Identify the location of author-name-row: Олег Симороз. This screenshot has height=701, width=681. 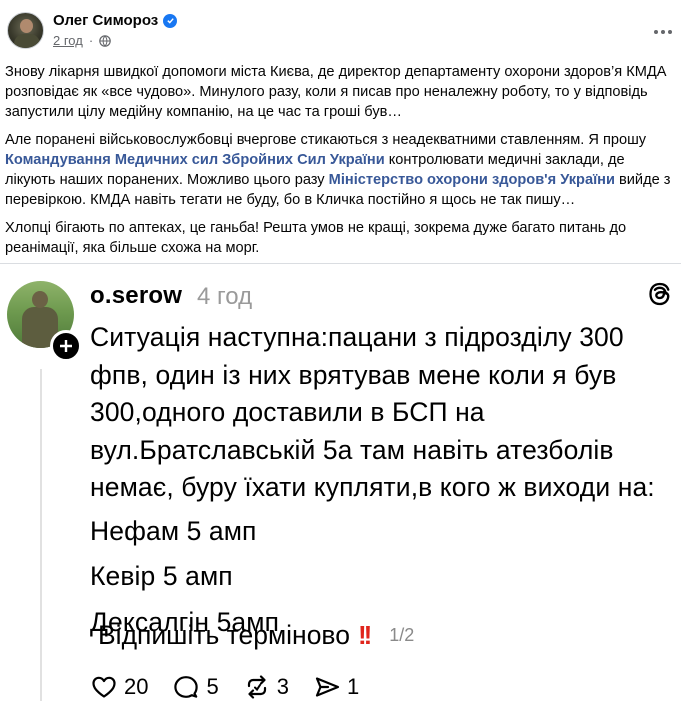
(115, 20).